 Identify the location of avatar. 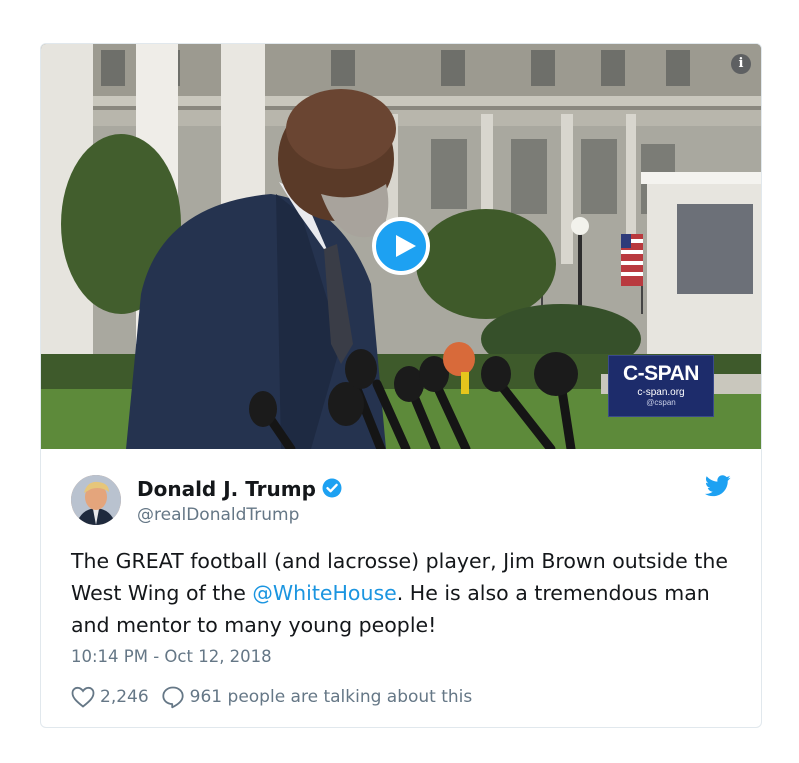
(96, 500).